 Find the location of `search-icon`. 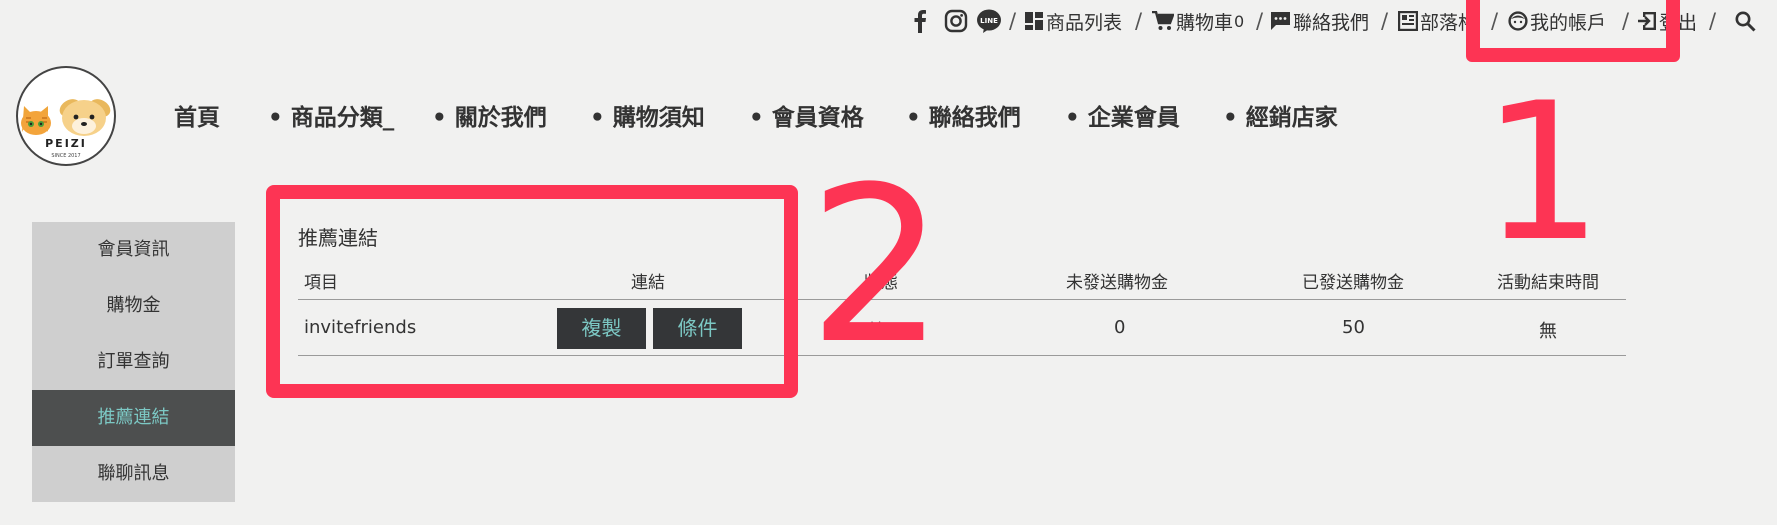

search-icon is located at coordinates (1745, 21).